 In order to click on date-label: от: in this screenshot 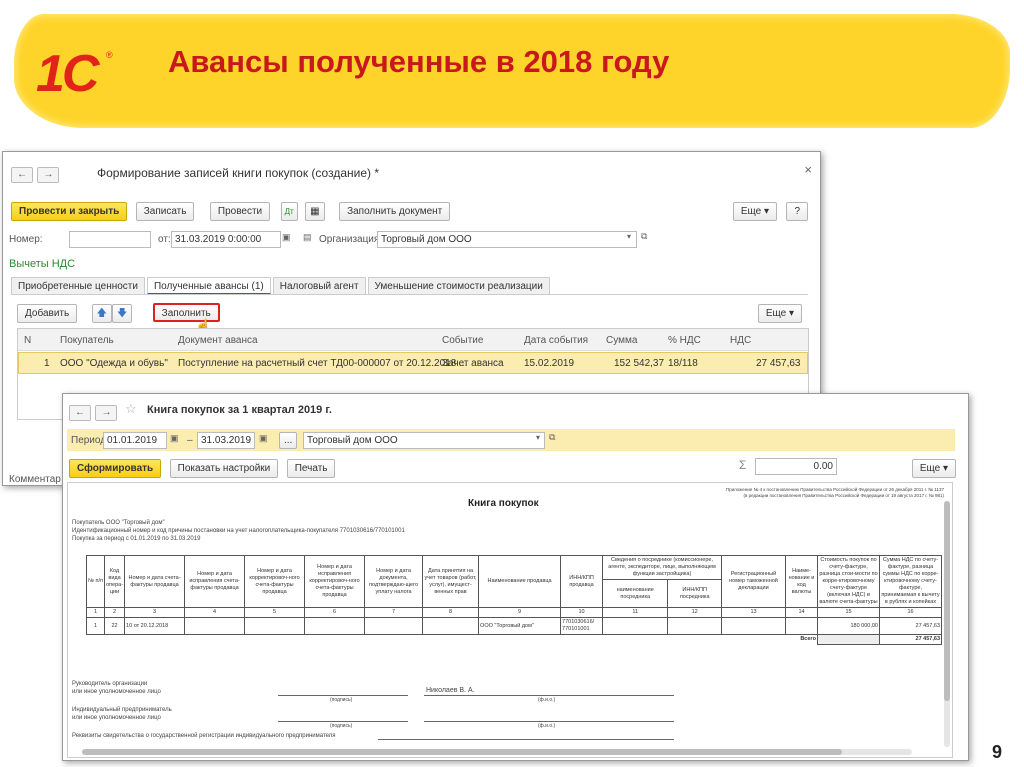, I will do `click(164, 239)`.